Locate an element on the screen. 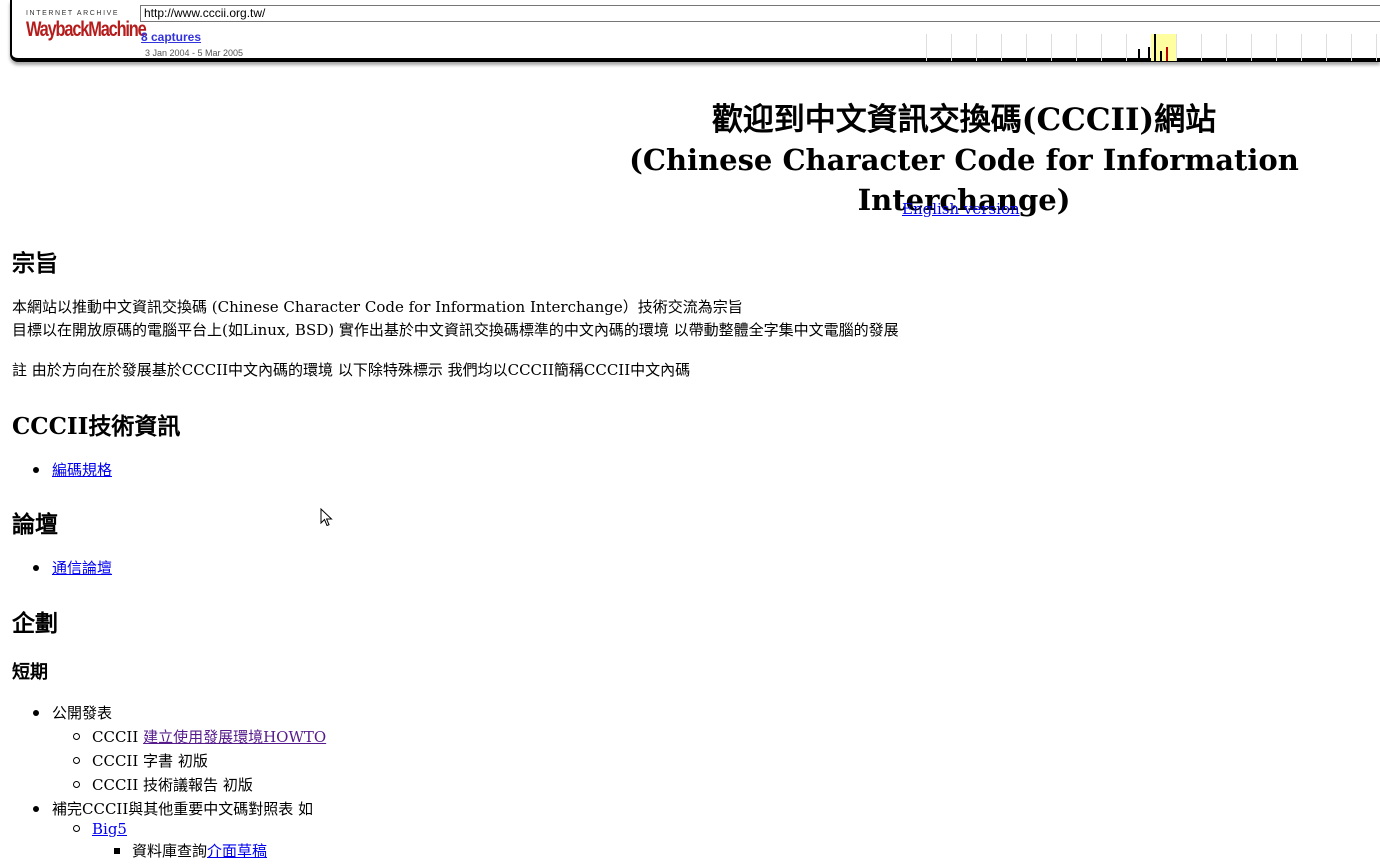  list-item: 編碼規格 is located at coordinates (72, 470).